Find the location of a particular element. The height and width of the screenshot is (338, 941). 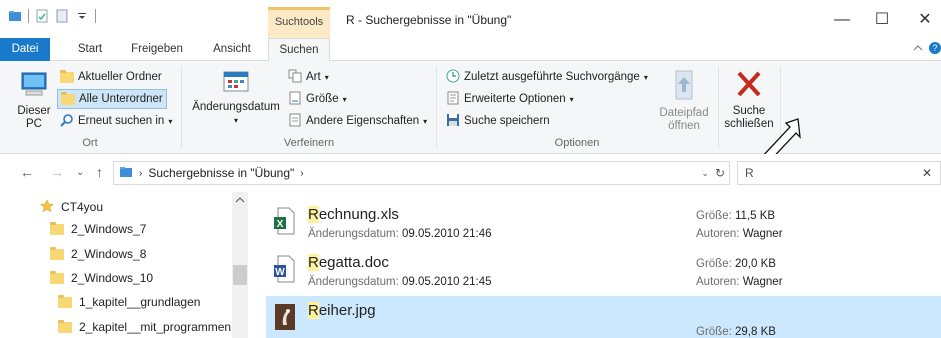

explorer-icon is located at coordinates (15, 16).